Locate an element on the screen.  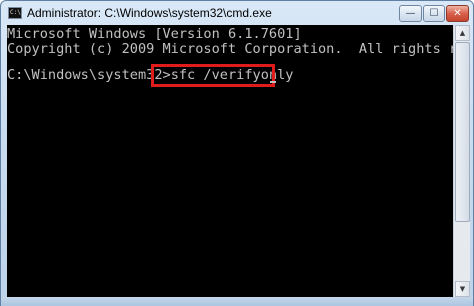
console-prompt: C:\Windows\system32> is located at coordinates (89, 75).